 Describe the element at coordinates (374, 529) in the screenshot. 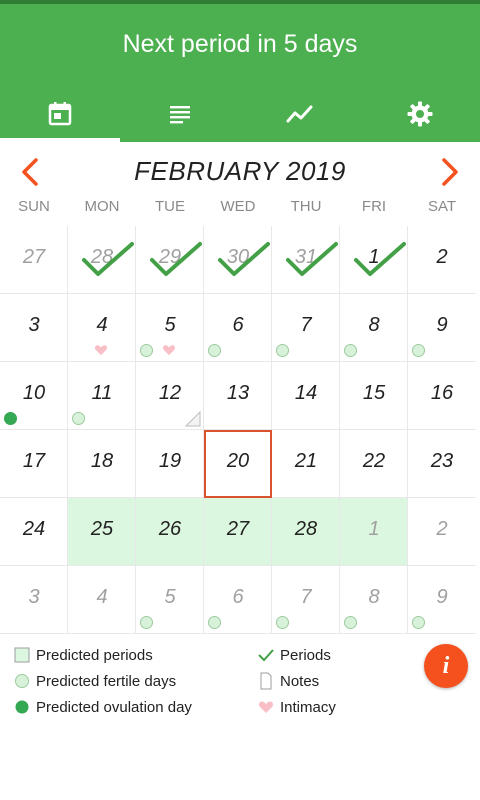

I see `day-number: 1` at that location.